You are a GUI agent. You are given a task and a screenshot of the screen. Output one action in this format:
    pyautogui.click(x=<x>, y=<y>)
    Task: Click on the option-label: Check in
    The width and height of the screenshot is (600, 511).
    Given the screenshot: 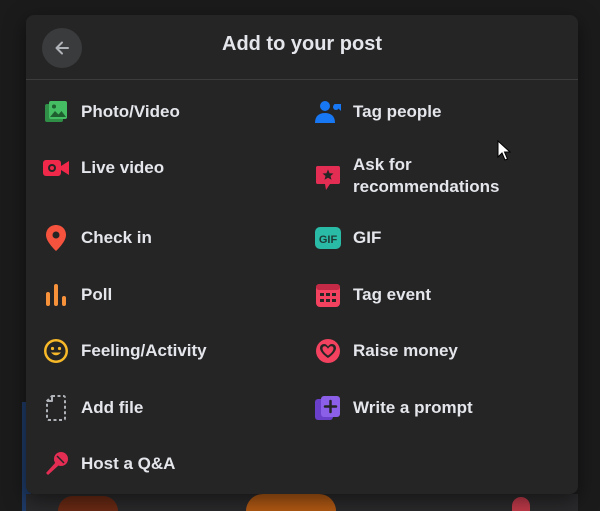 What is the action you would take?
    pyautogui.click(x=116, y=237)
    